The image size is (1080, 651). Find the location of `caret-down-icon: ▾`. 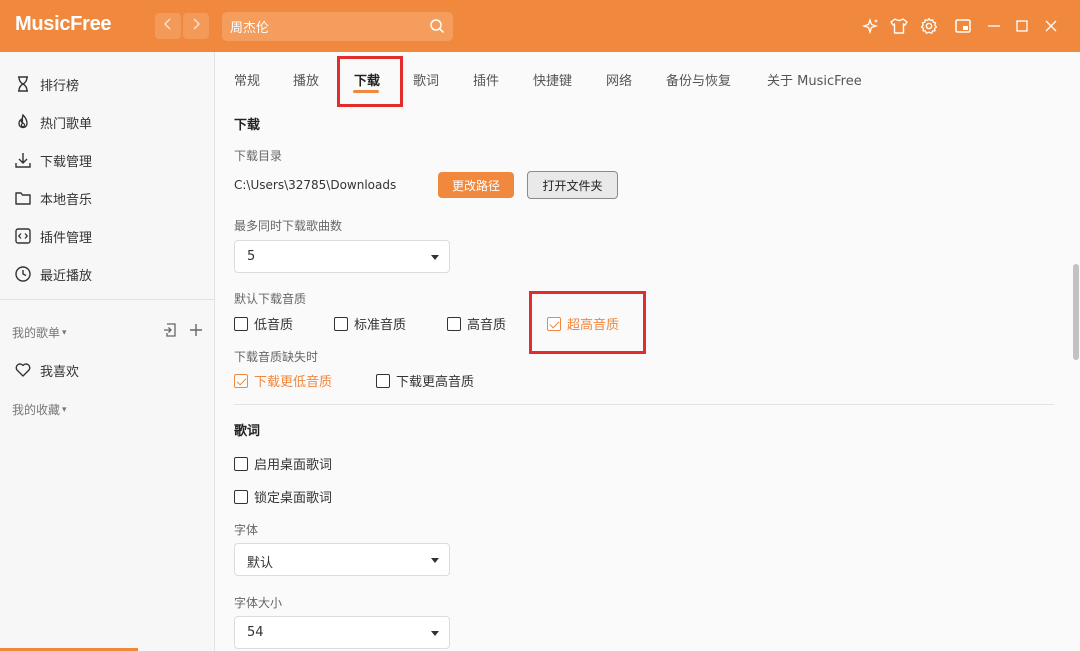

caret-down-icon: ▾ is located at coordinates (64, 409).